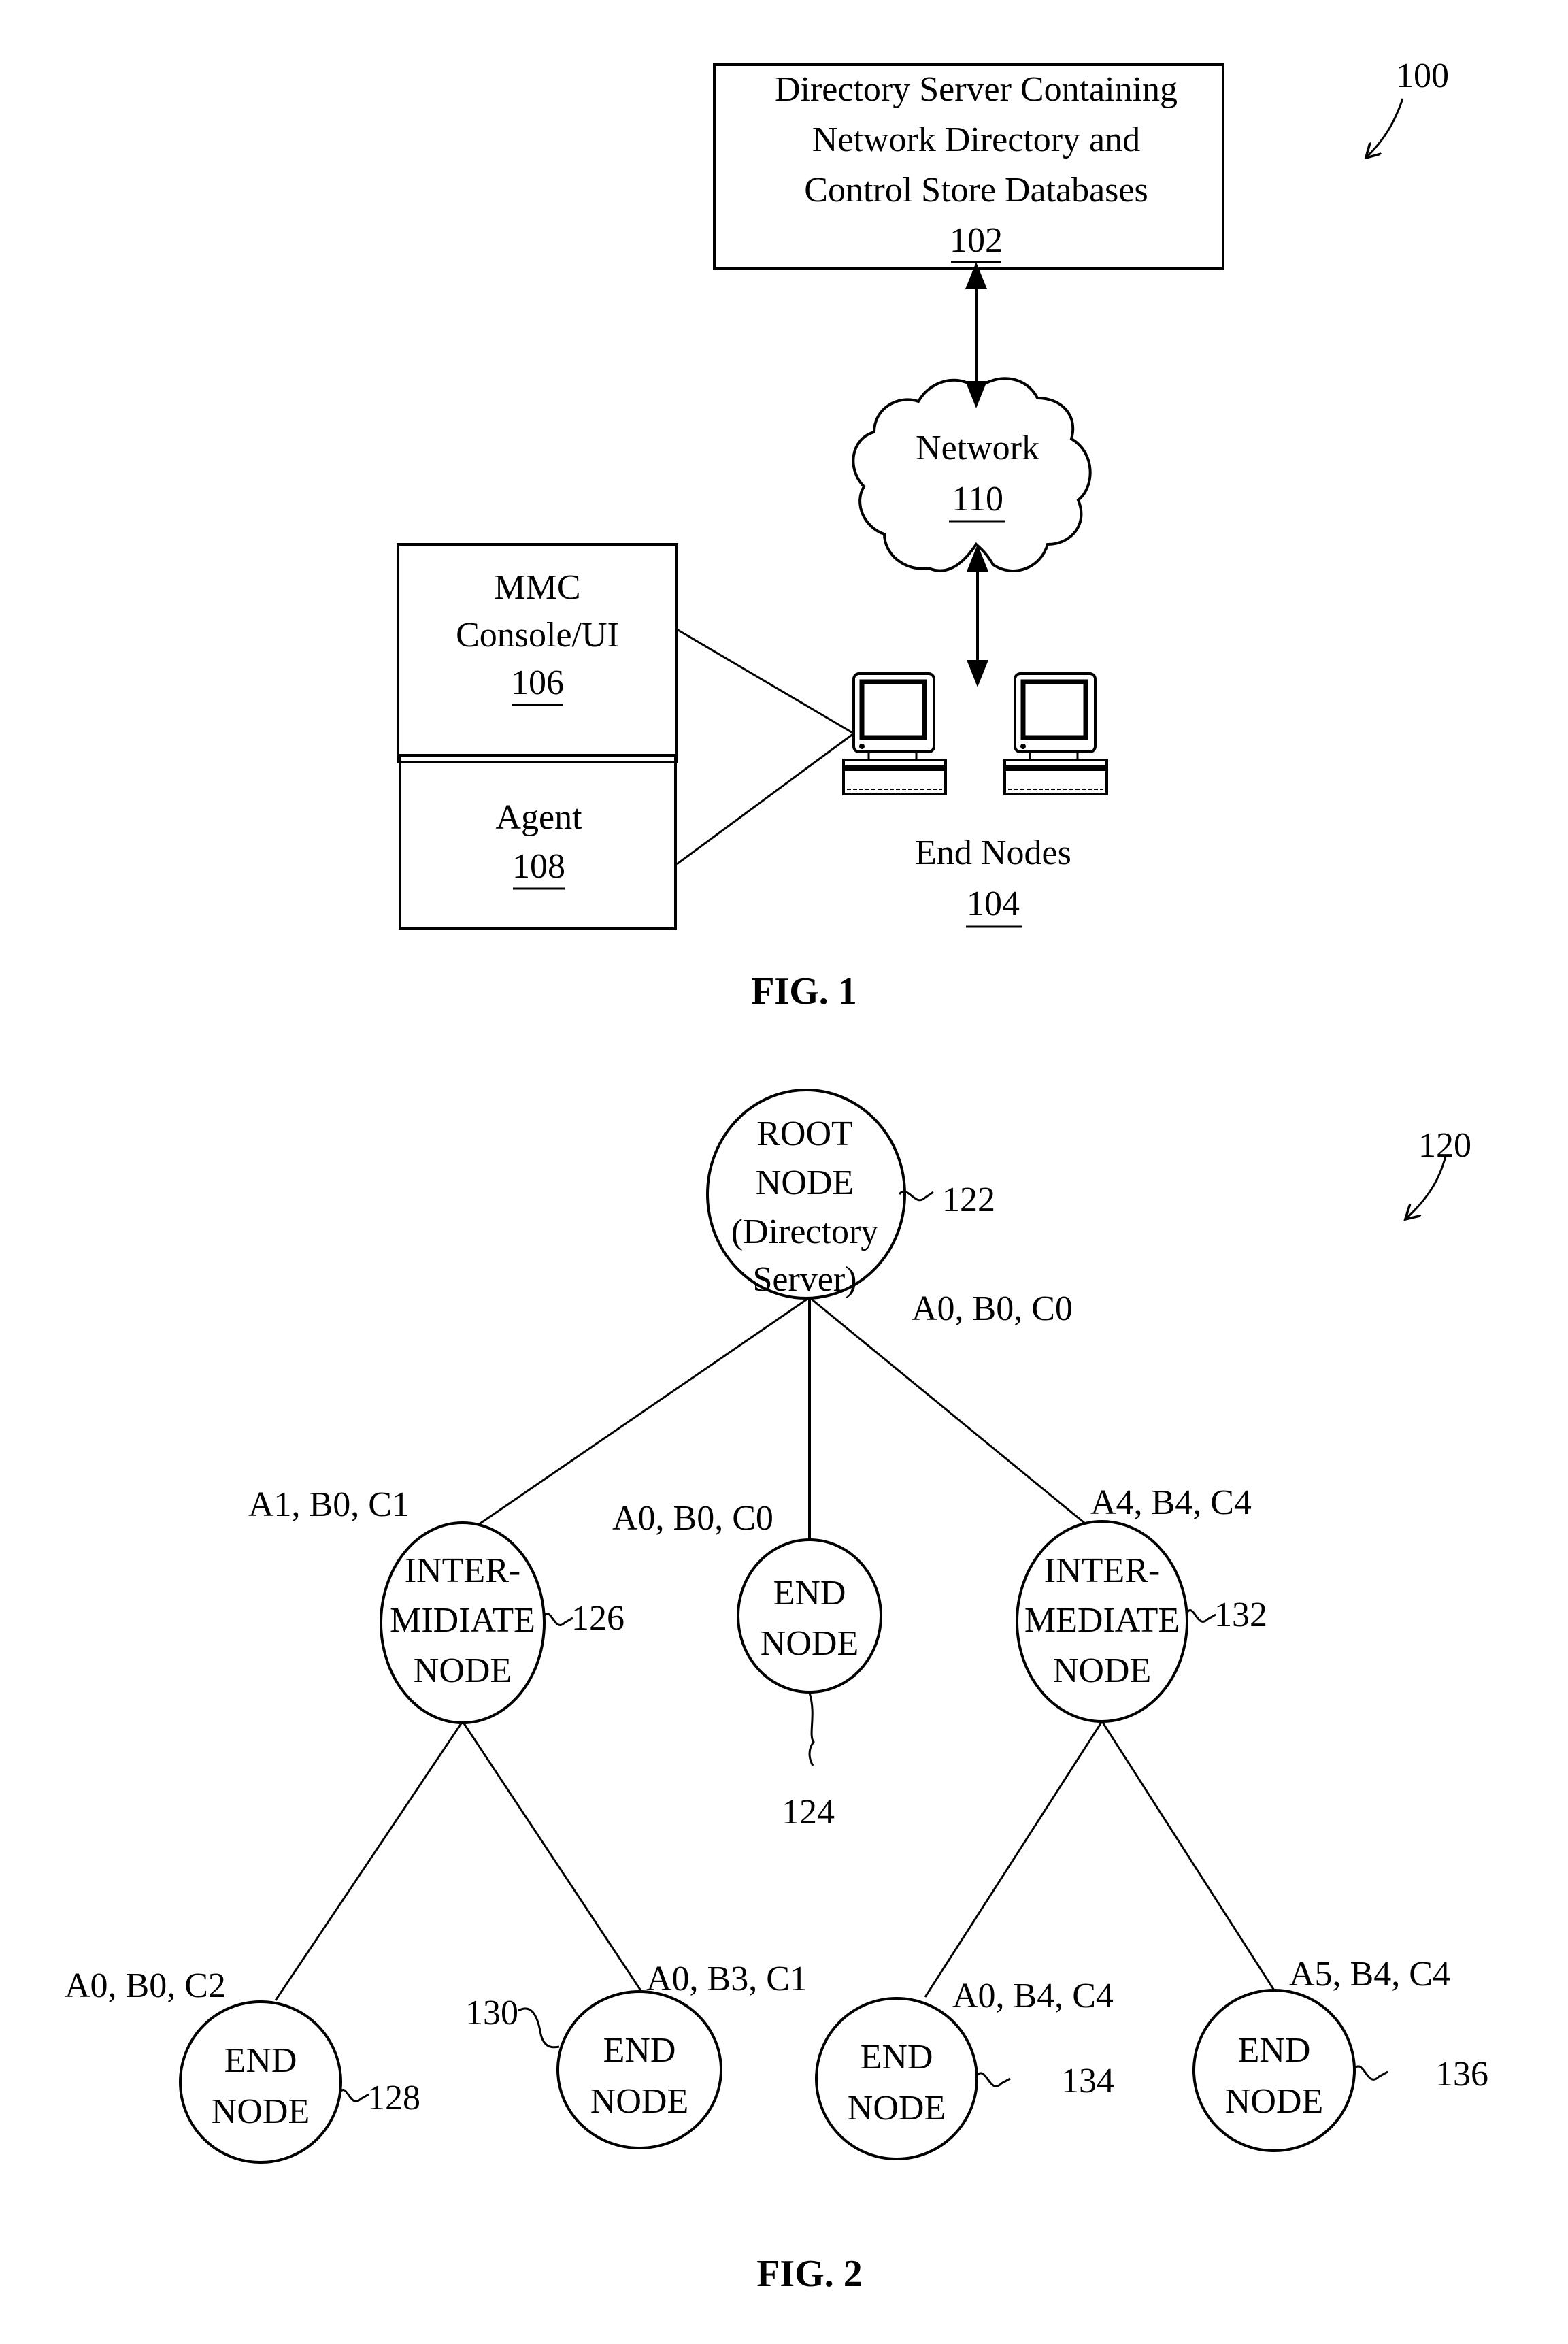 The width and height of the screenshot is (1568, 2344). I want to click on root-line-2: NODE, so click(805, 1182).